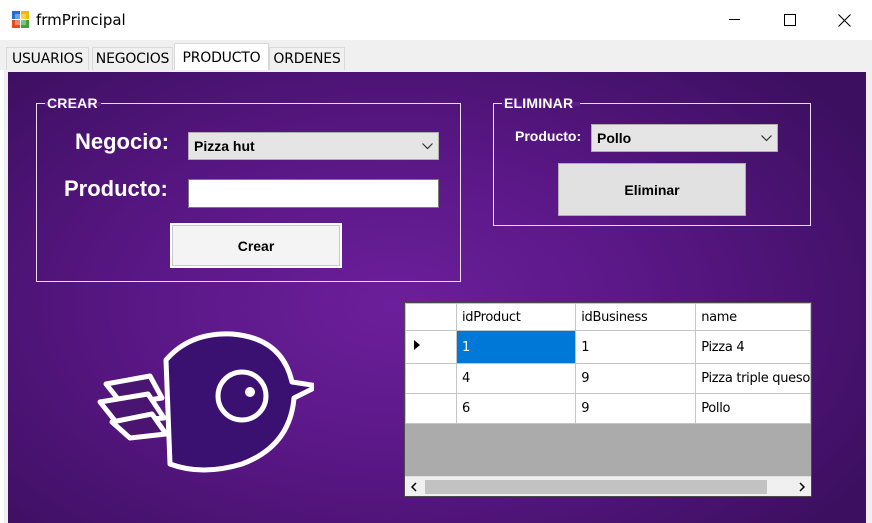 The width and height of the screenshot is (872, 523). Describe the element at coordinates (20, 19) in the screenshot. I see `app-icon` at that location.